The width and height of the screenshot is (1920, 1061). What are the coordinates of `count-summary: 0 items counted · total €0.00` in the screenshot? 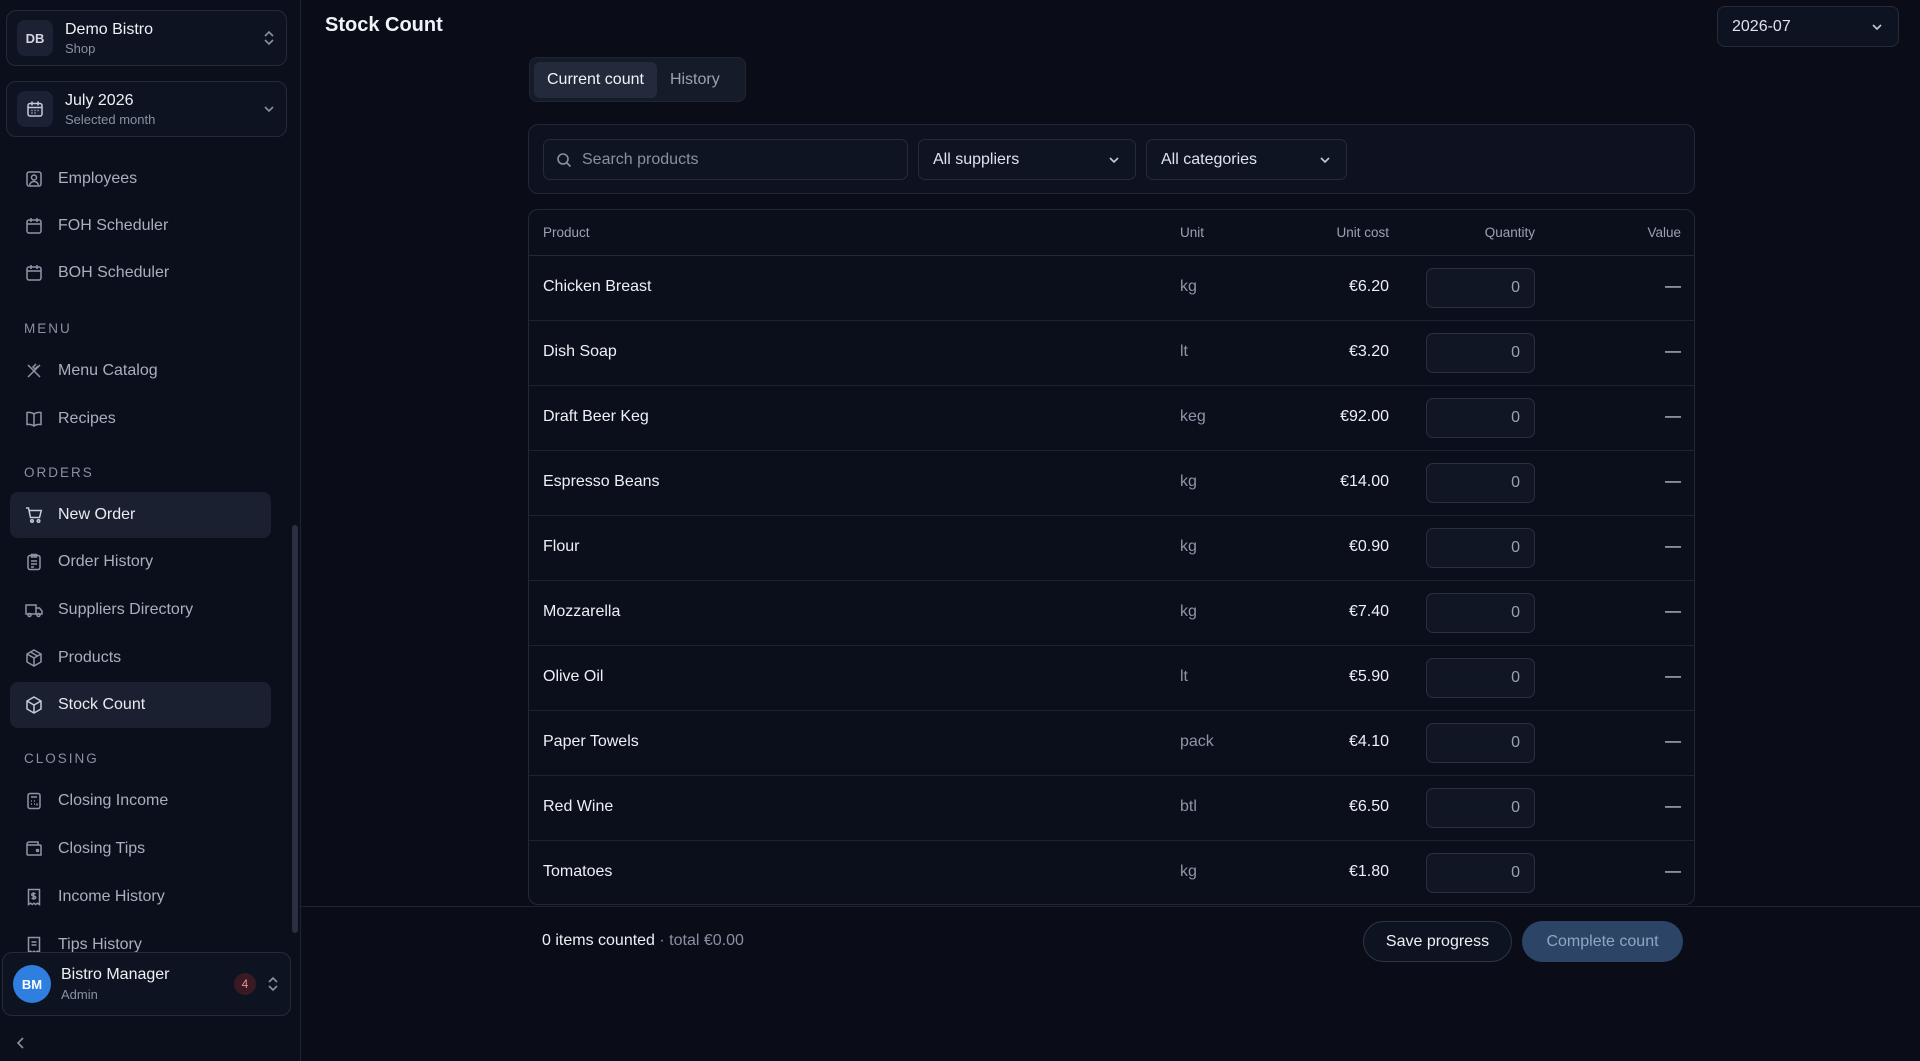 It's located at (643, 941).